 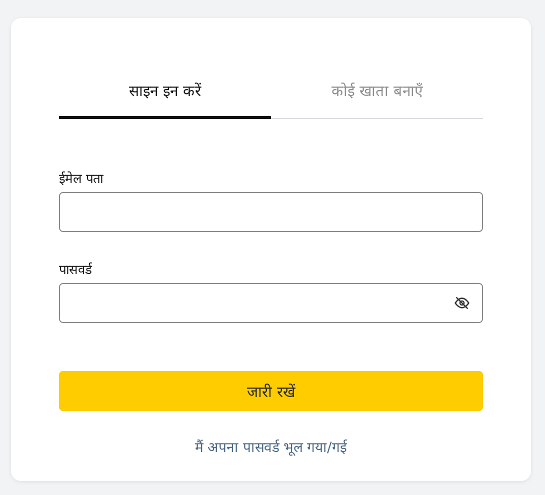 I want to click on forgot-password-link: मैं अपना पासवर्ड भूल गया/गई, so click(x=271, y=446).